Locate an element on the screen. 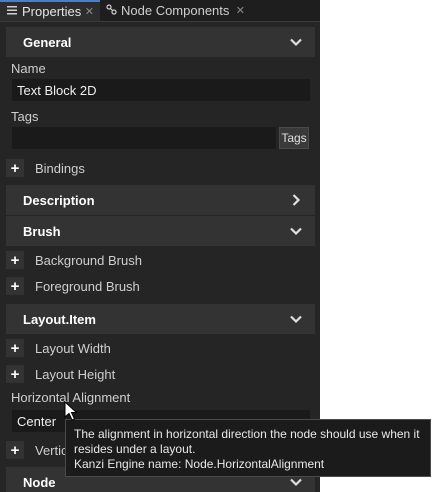 This screenshot has height=492, width=432. tab-properties: Properties ✕ is located at coordinates (50, 10).